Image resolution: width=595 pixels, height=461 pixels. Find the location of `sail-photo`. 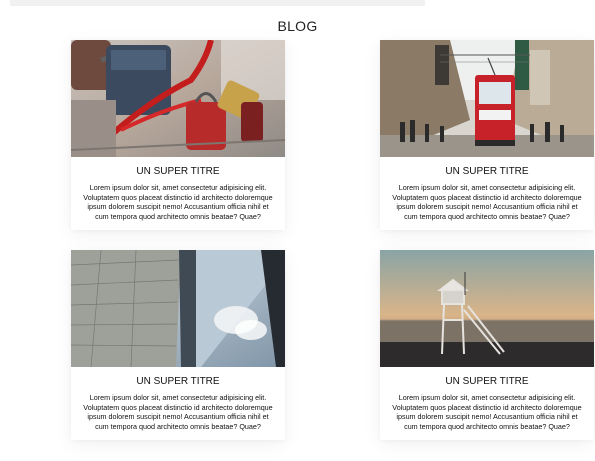

sail-photo is located at coordinates (178, 308).